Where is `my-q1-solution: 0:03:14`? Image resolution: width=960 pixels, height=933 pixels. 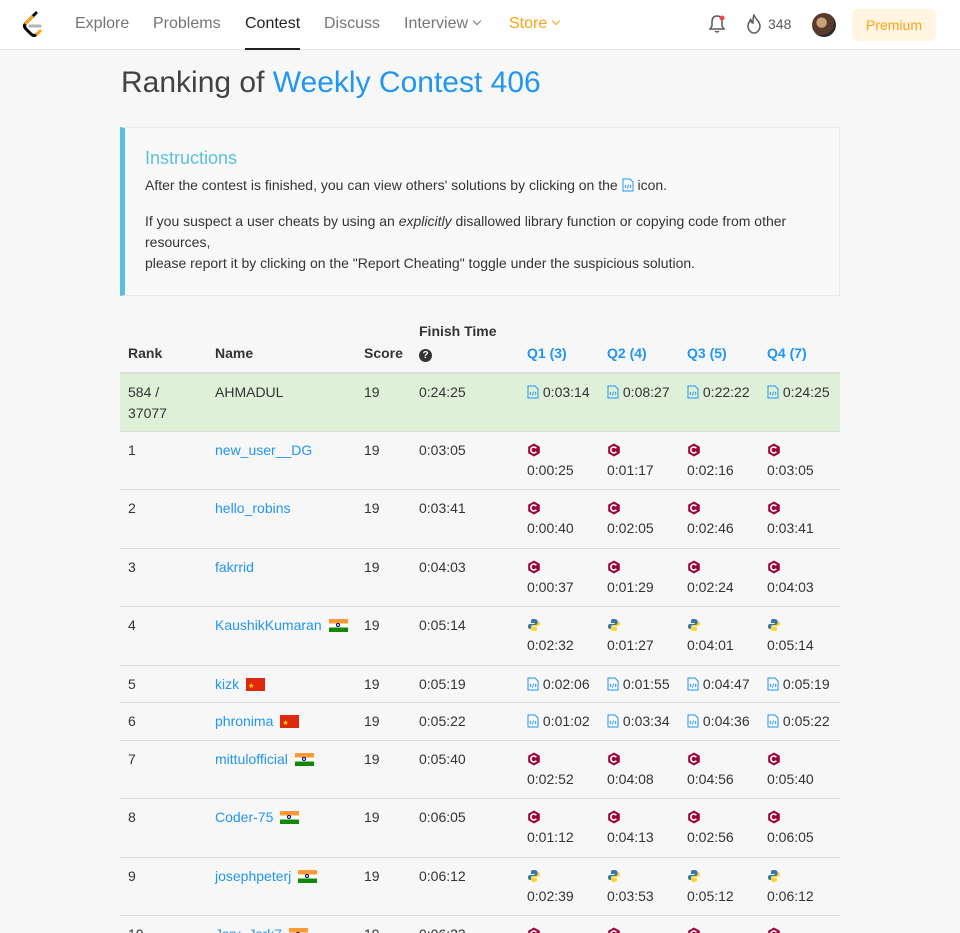
my-q1-solution: 0:03:14 is located at coordinates (558, 392).